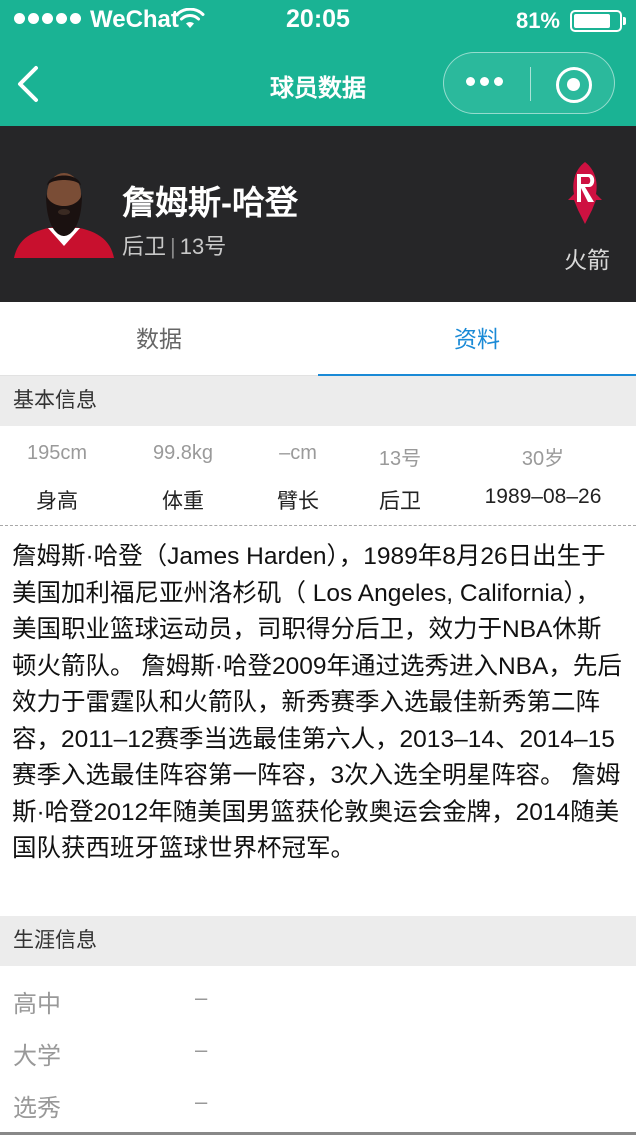 The height and width of the screenshot is (1136, 636). What do you see at coordinates (318, 941) in the screenshot?
I see `career-info-header: 生涯信息` at bounding box center [318, 941].